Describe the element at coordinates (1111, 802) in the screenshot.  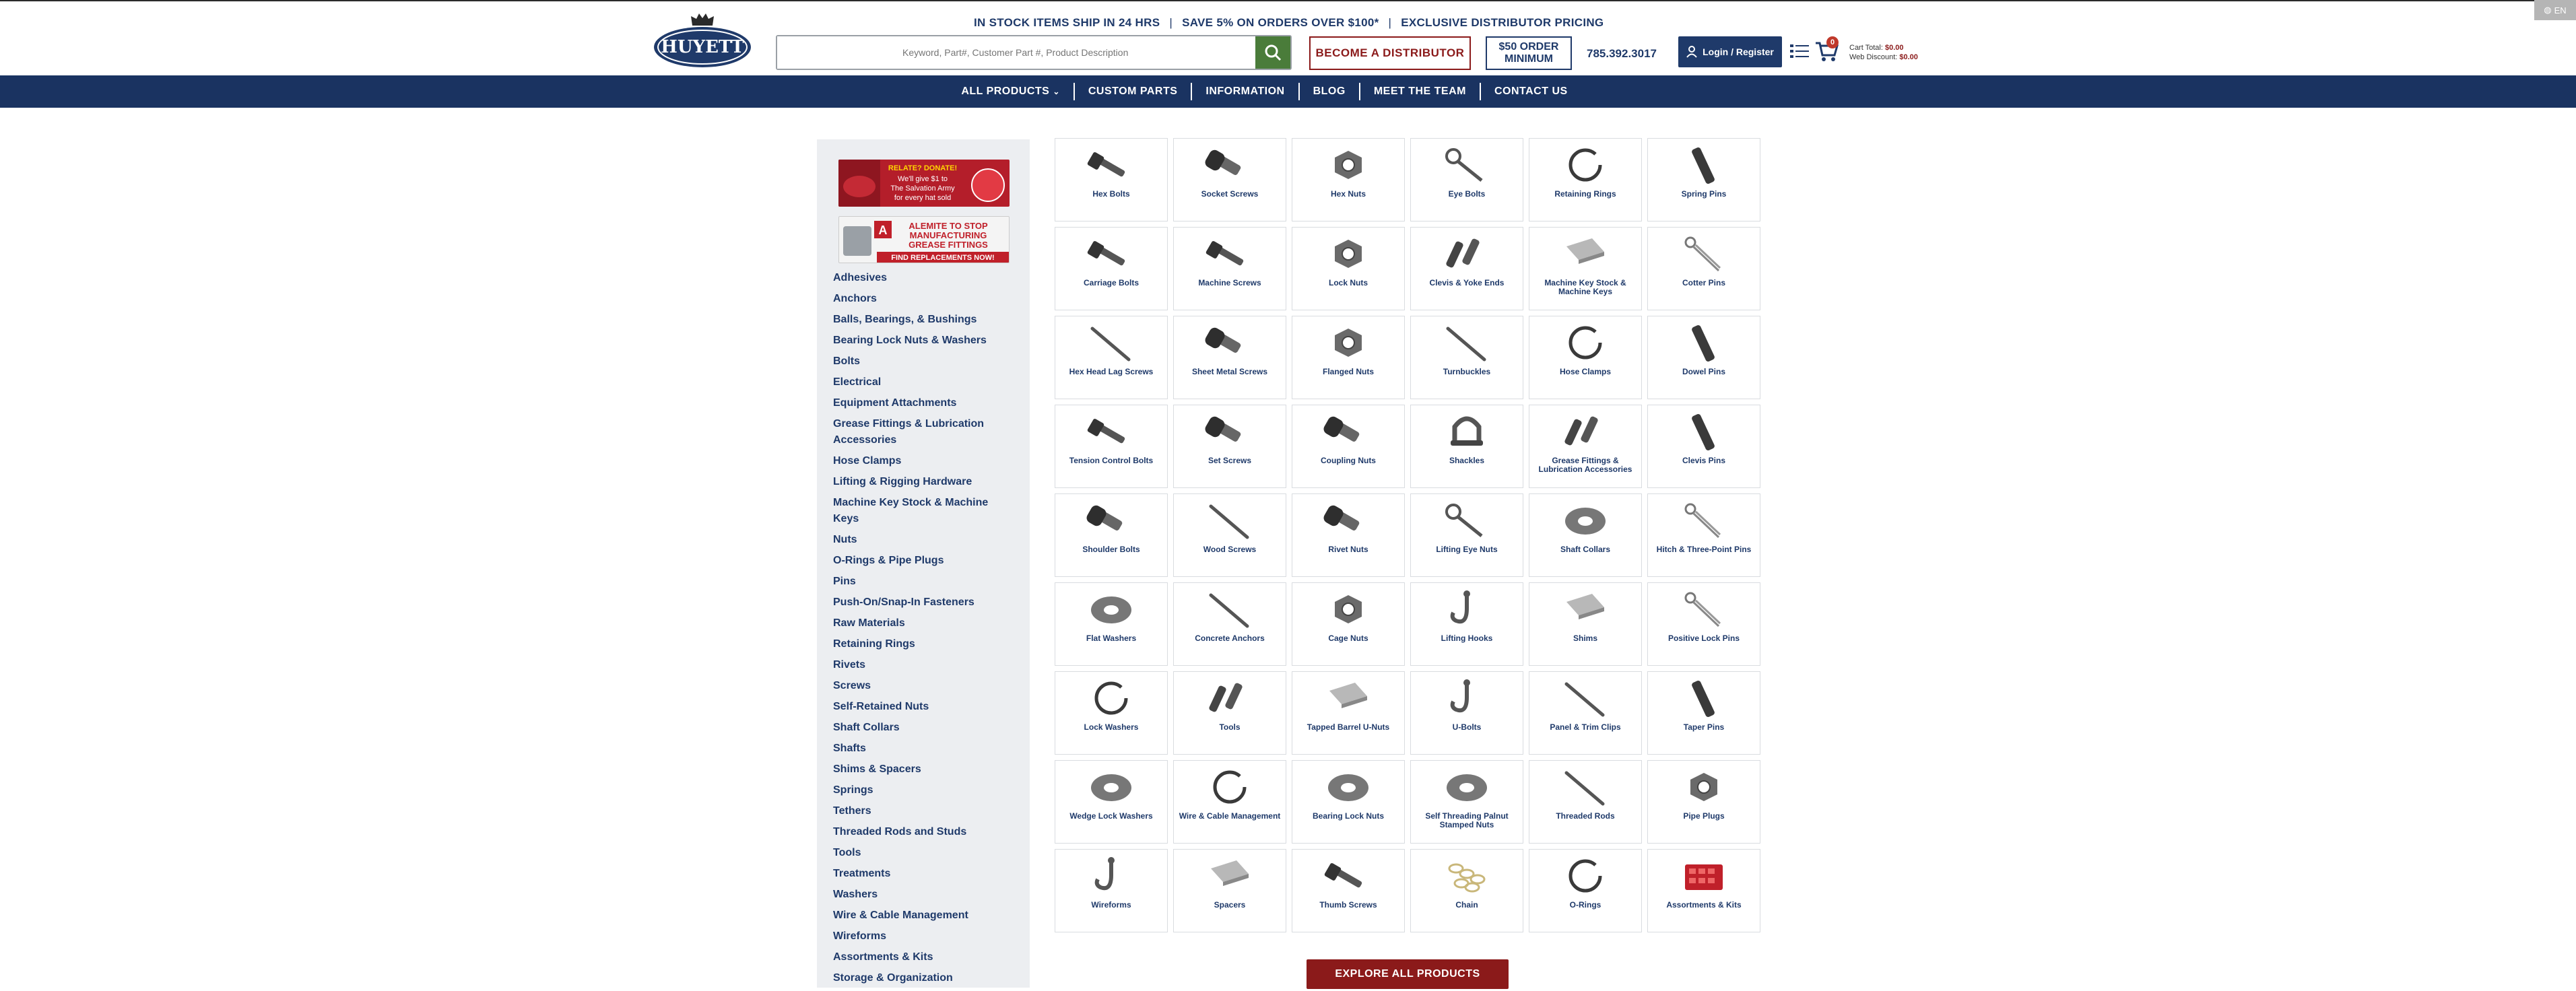
I see `product-tile-wedge-lock-washers: Wedge Lock Washers` at that location.